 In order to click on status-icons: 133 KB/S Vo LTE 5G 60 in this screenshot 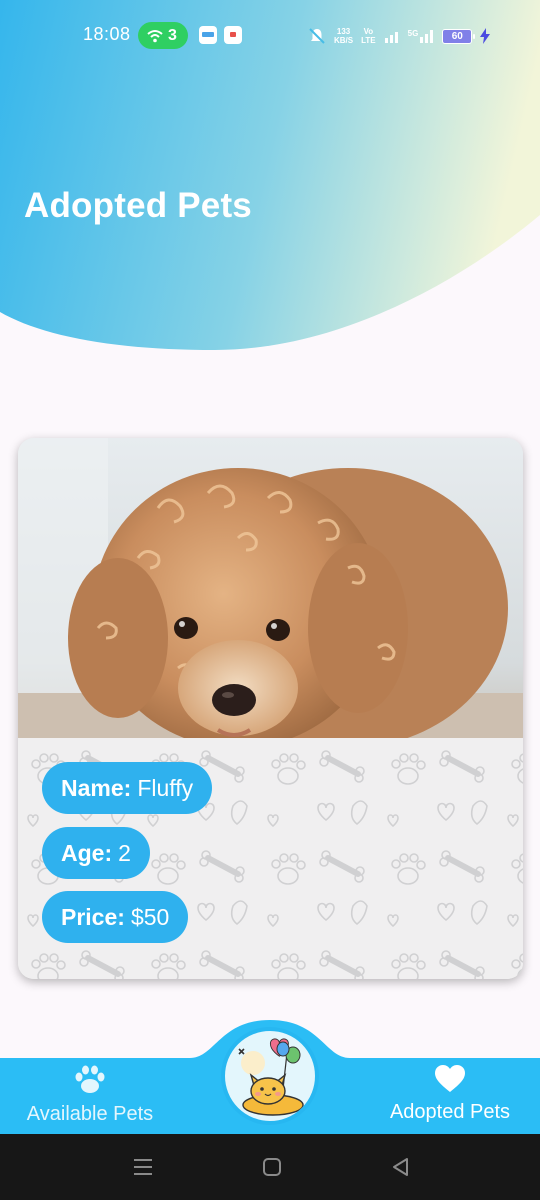, I will do `click(399, 36)`.